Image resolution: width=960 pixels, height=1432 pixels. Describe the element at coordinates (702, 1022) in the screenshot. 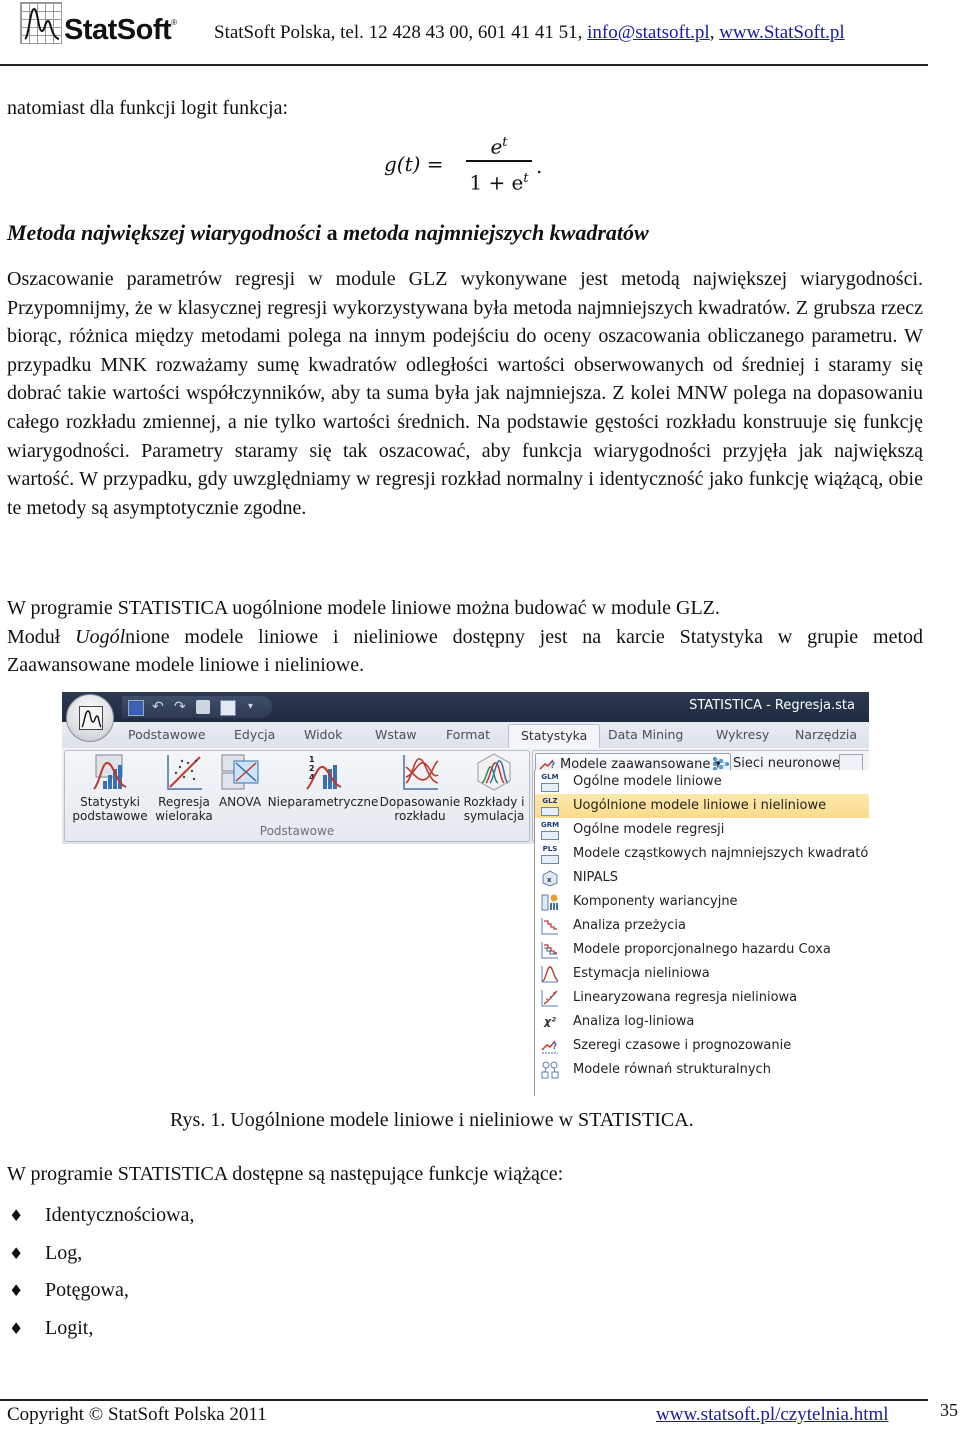

I see `menu-item-log-linear: χ² Analiza log-liniowa` at that location.